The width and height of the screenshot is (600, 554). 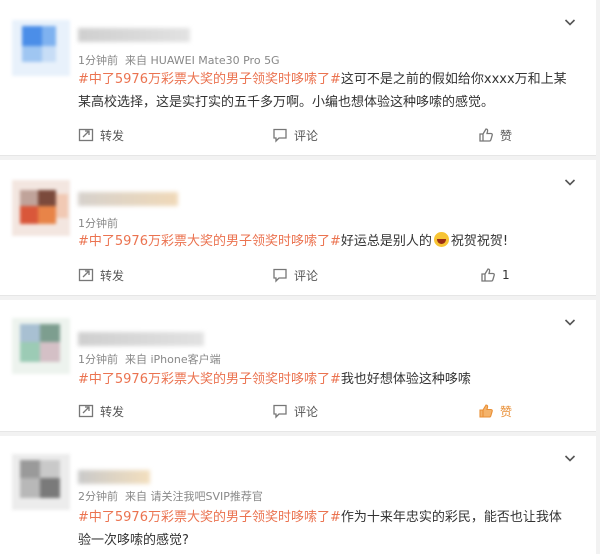 I want to click on like-button: 1, so click(x=495, y=275).